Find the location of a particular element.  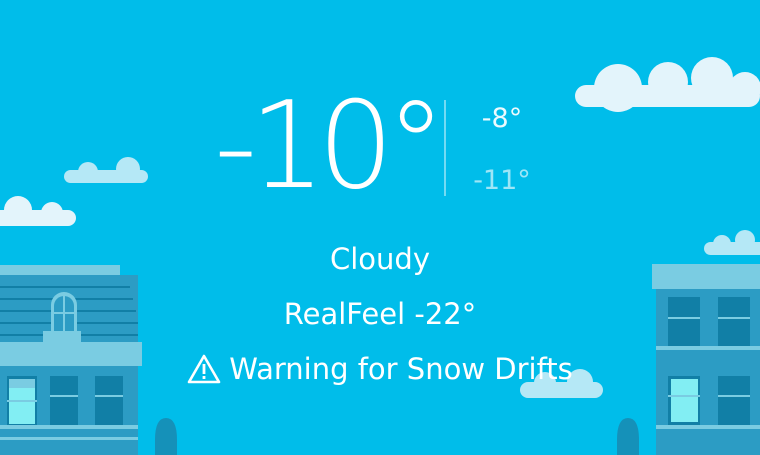

current-temperature: -10° is located at coordinates (330, 146).